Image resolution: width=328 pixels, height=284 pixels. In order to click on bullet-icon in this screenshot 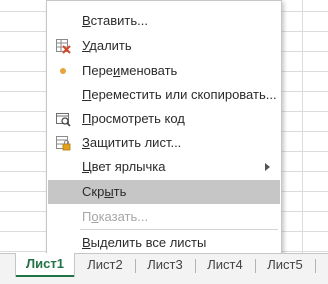, I will do `click(63, 71)`.